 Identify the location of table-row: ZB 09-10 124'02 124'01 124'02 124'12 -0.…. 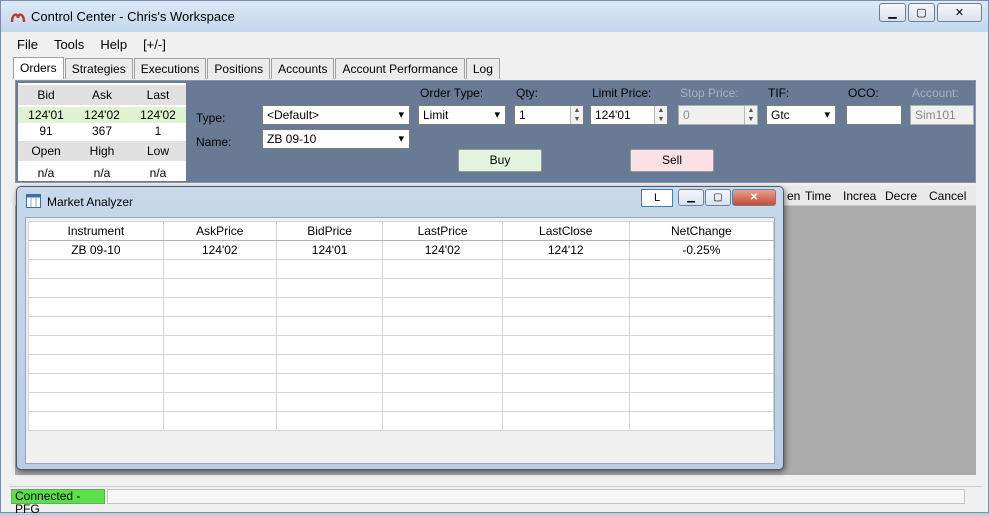
(401, 250).